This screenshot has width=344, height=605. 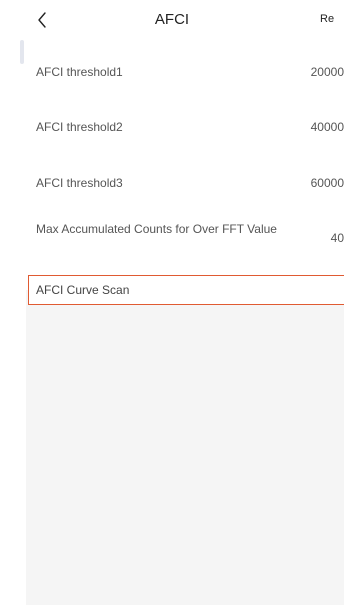 What do you see at coordinates (327, 72) in the screenshot?
I see `setting-value: 20000` at bounding box center [327, 72].